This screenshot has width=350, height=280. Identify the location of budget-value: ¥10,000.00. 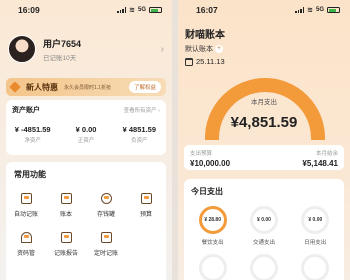
(210, 163).